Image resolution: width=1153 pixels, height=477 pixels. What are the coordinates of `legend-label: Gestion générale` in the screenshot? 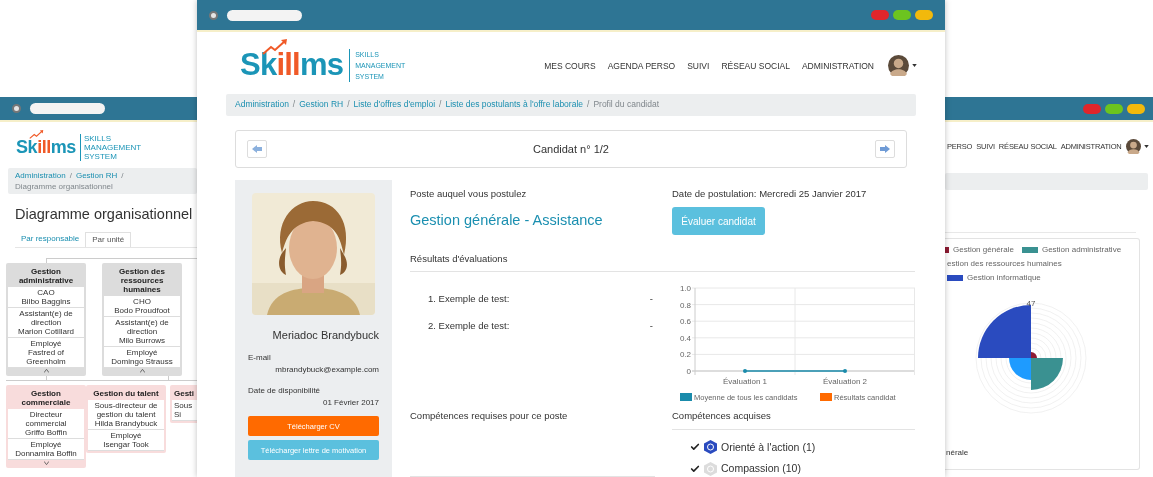 It's located at (983, 250).